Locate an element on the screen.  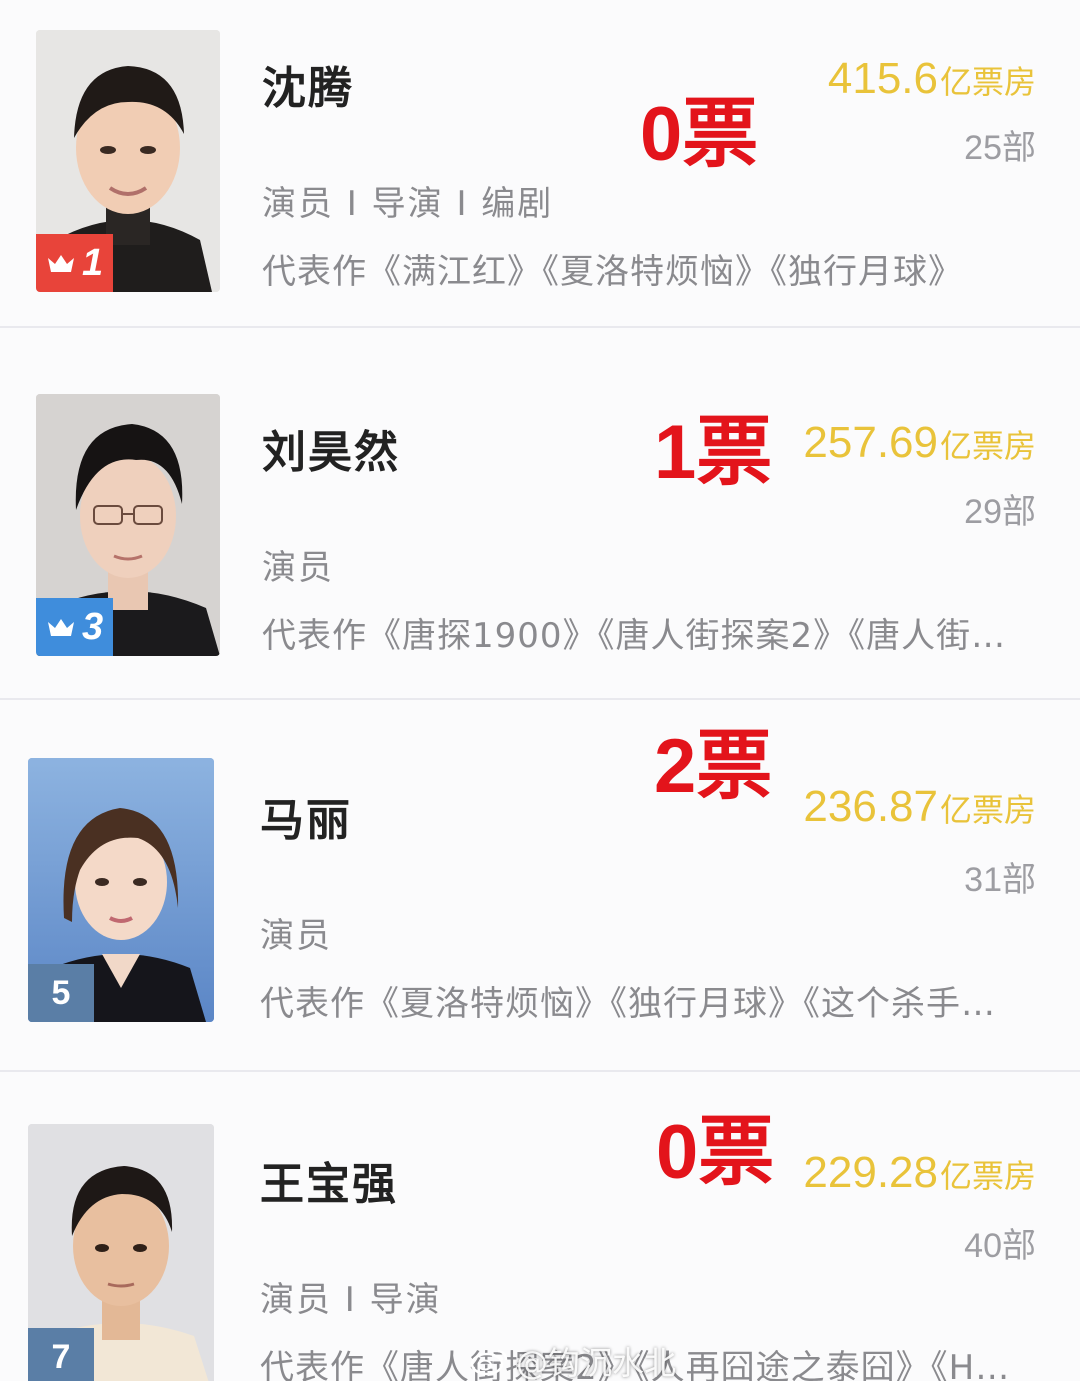
rank-badge: 7 is located at coordinates (61, 1354).